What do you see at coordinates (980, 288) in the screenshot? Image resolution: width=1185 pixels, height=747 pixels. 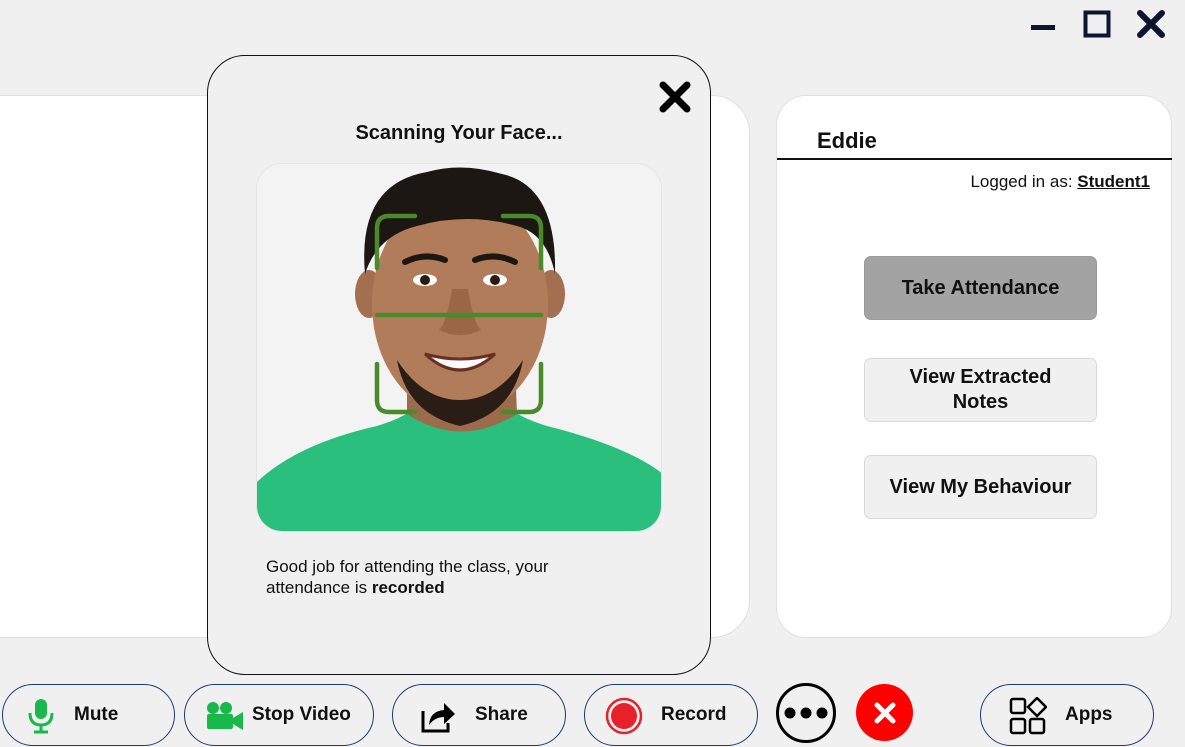 I see `take-attendance-button: Take Attendance` at bounding box center [980, 288].